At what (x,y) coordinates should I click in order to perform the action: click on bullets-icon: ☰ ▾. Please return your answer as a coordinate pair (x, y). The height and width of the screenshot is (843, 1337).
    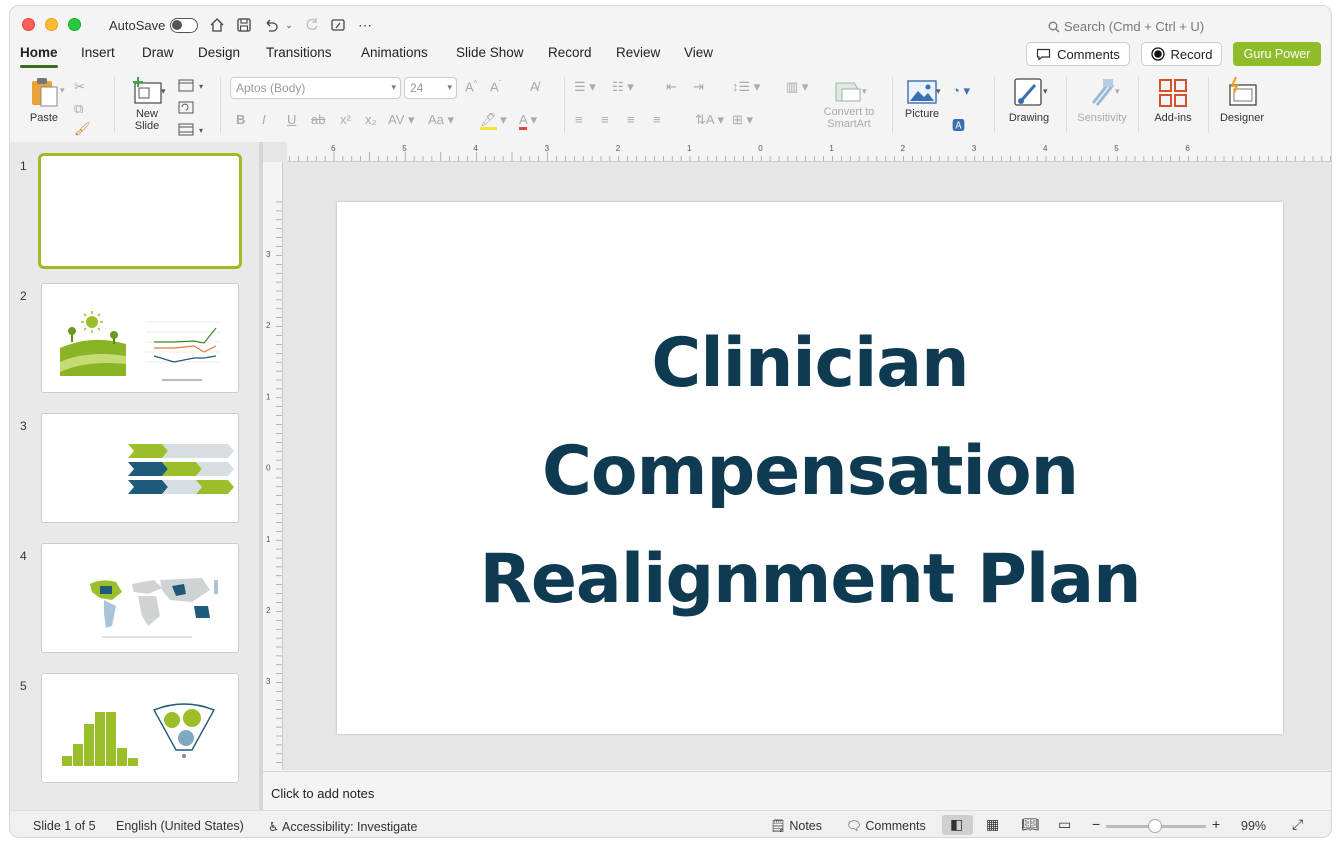
    Looking at the image, I should click on (585, 87).